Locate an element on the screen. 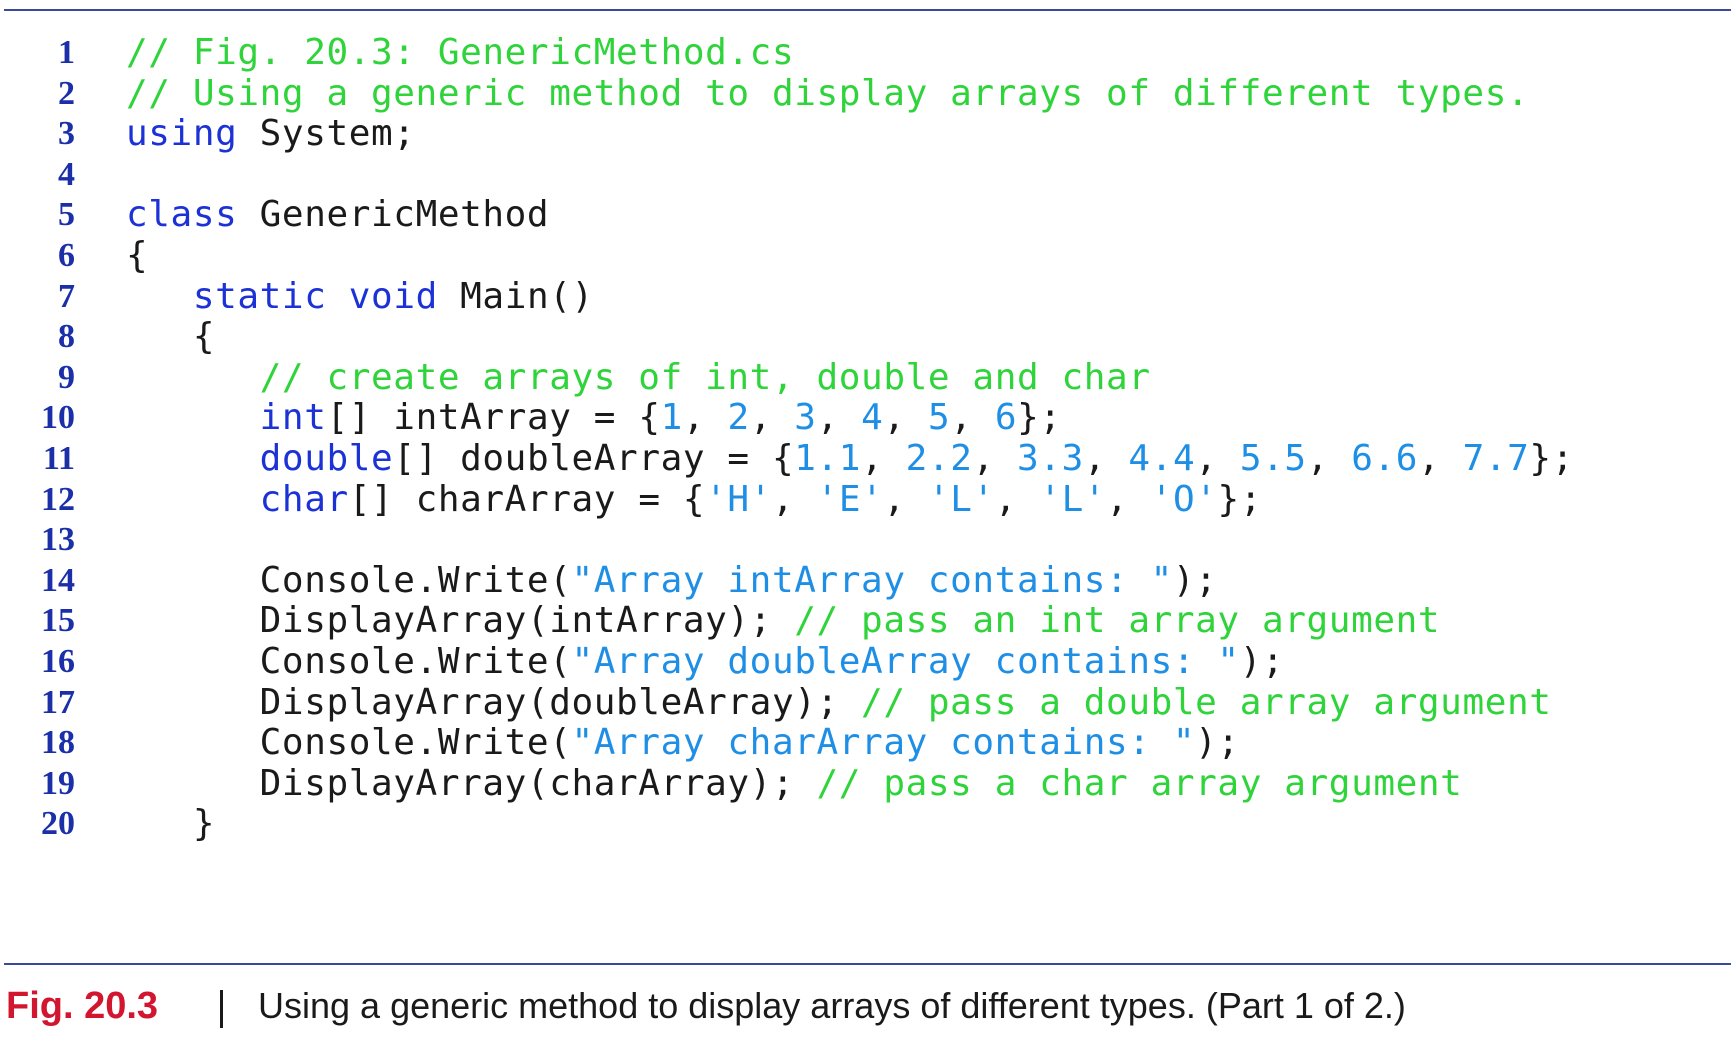  code-line: 1 // Fig. 20.3: GenericMethod.cs is located at coordinates (868, 52).